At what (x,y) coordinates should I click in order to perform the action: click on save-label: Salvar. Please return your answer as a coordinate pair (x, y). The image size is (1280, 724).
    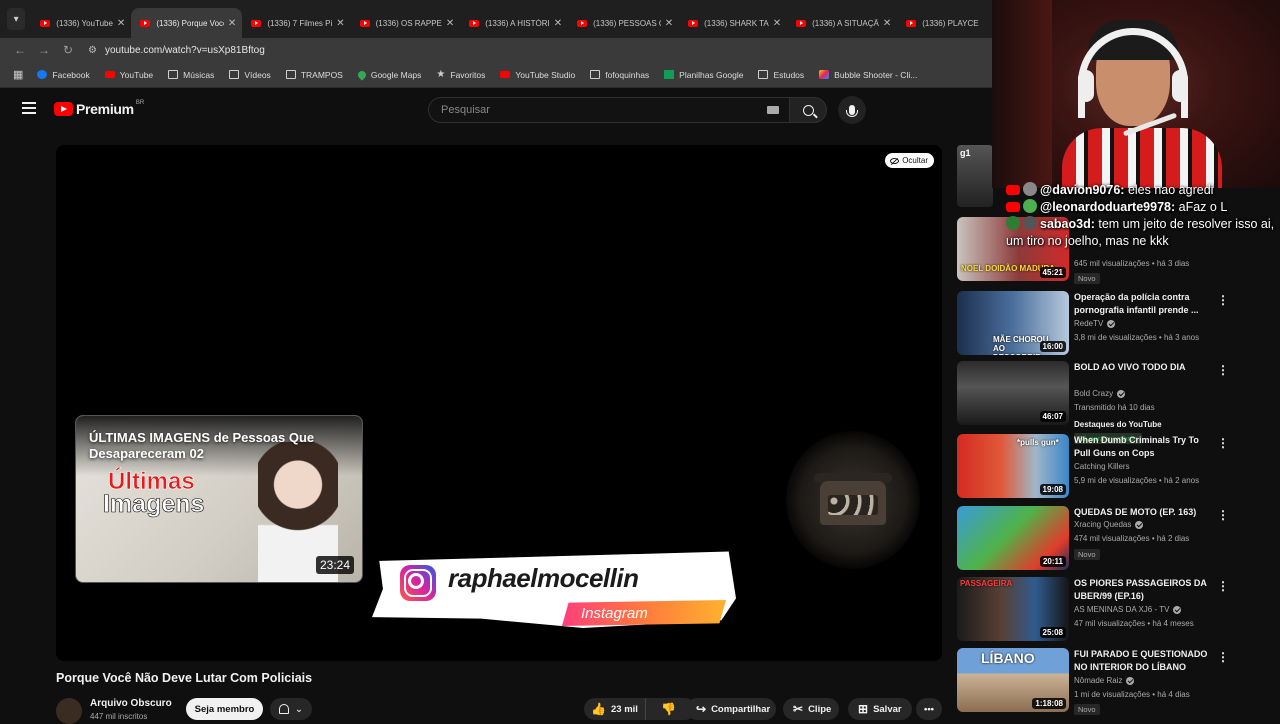
    Looking at the image, I should click on (887, 709).